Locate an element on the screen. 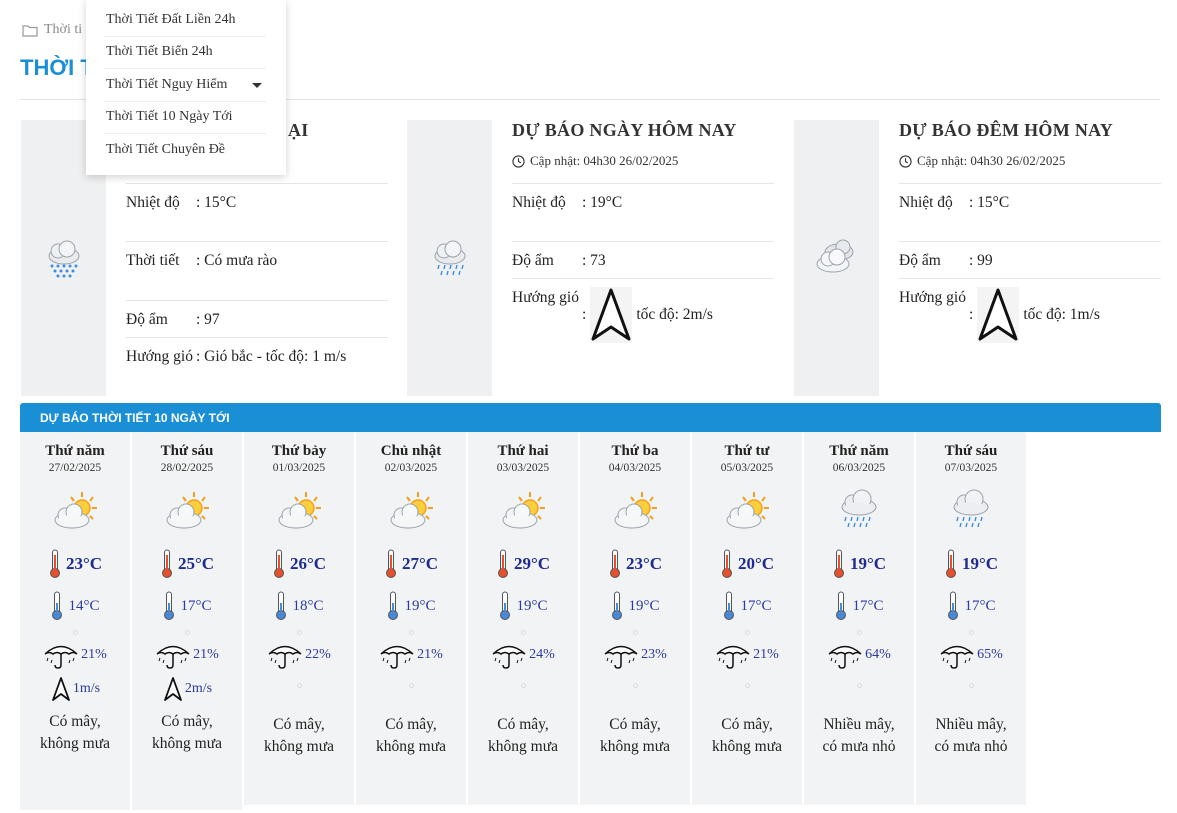 The width and height of the screenshot is (1177, 813). wind-prefix: : is located at coordinates (584, 314).